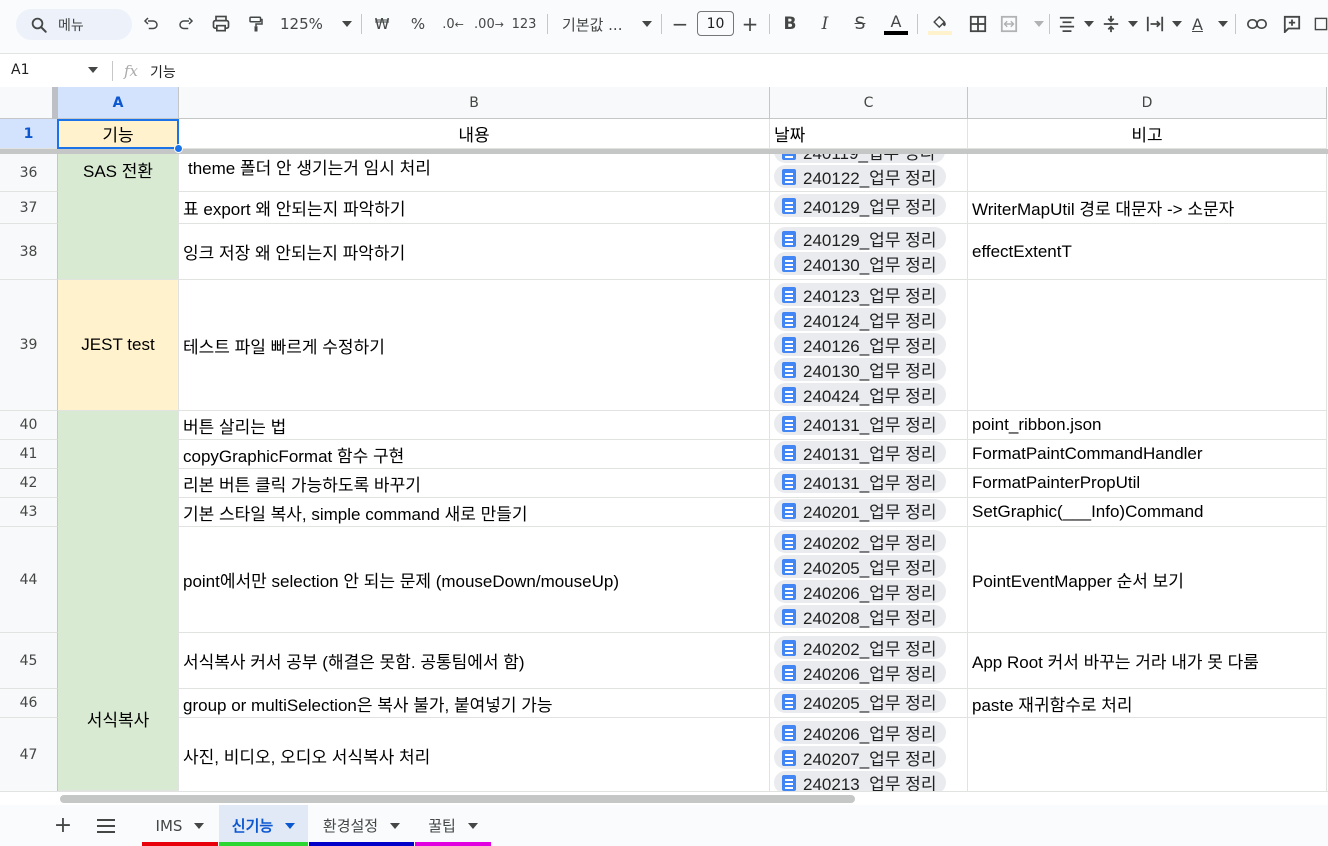 This screenshot has width=1328, height=846. Describe the element at coordinates (151, 24) in the screenshot. I see `undo-button` at that location.